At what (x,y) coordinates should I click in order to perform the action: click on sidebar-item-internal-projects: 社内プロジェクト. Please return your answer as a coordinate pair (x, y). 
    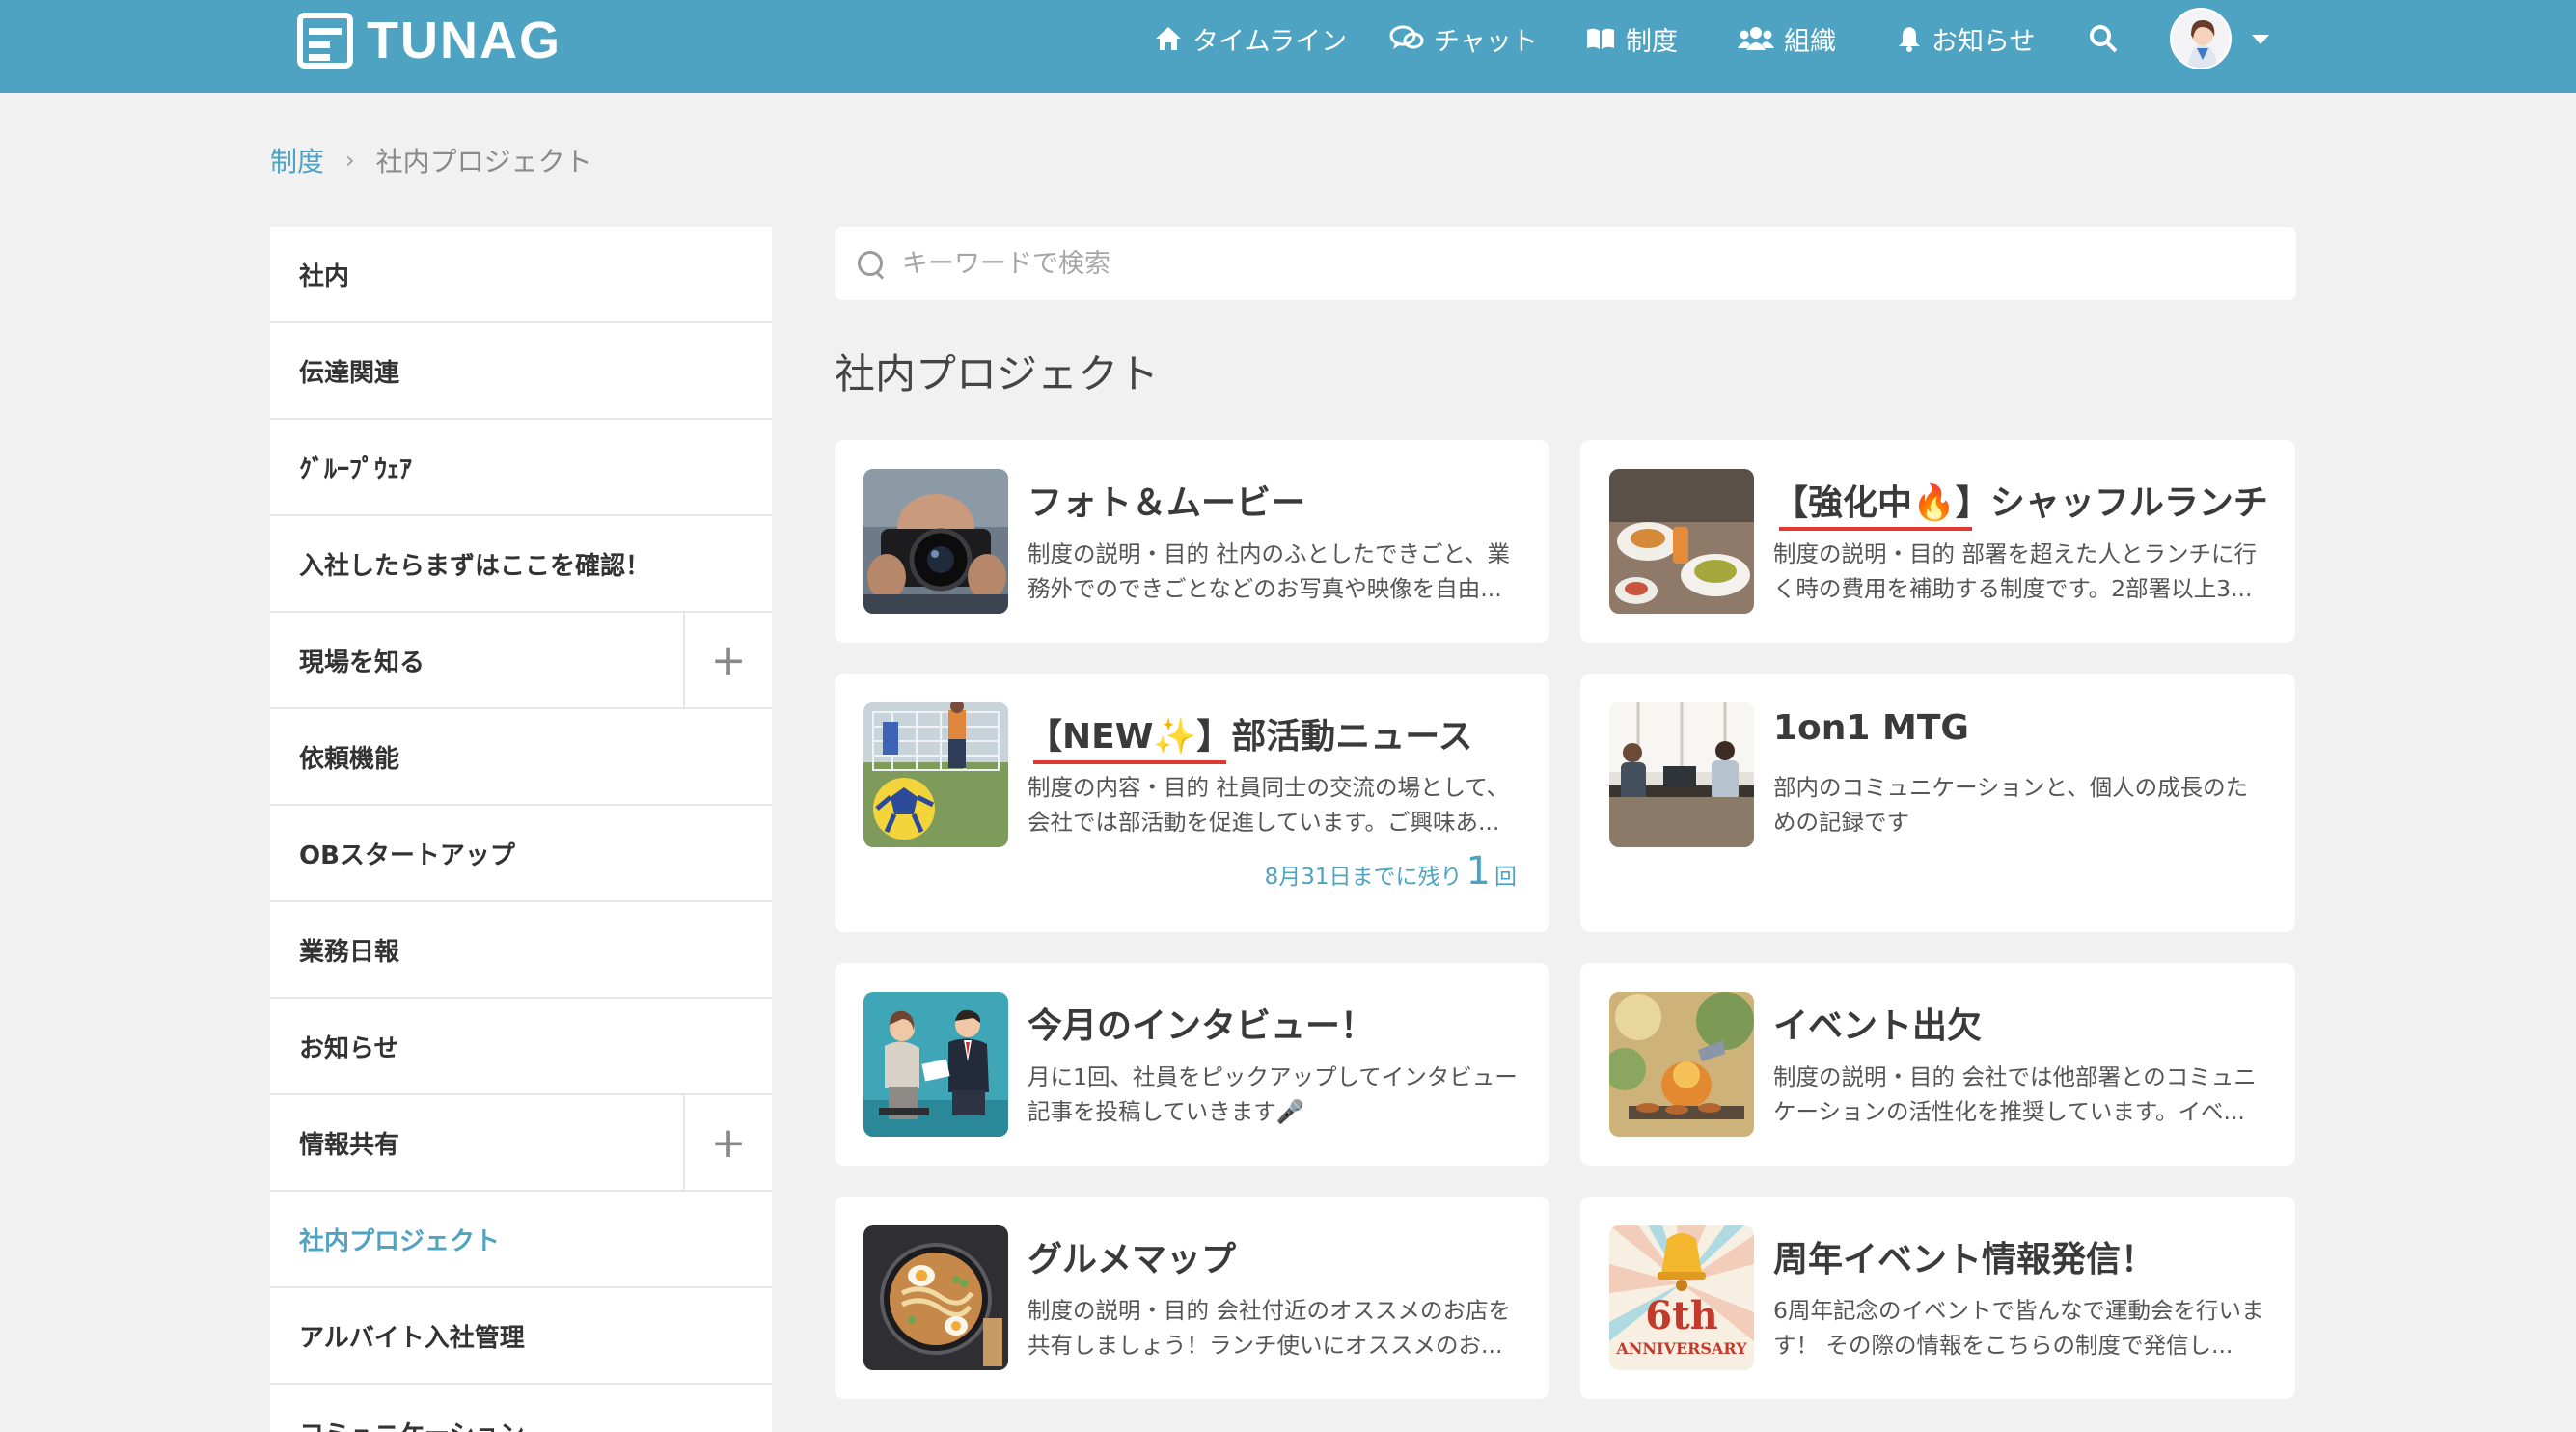
    Looking at the image, I should click on (521, 1240).